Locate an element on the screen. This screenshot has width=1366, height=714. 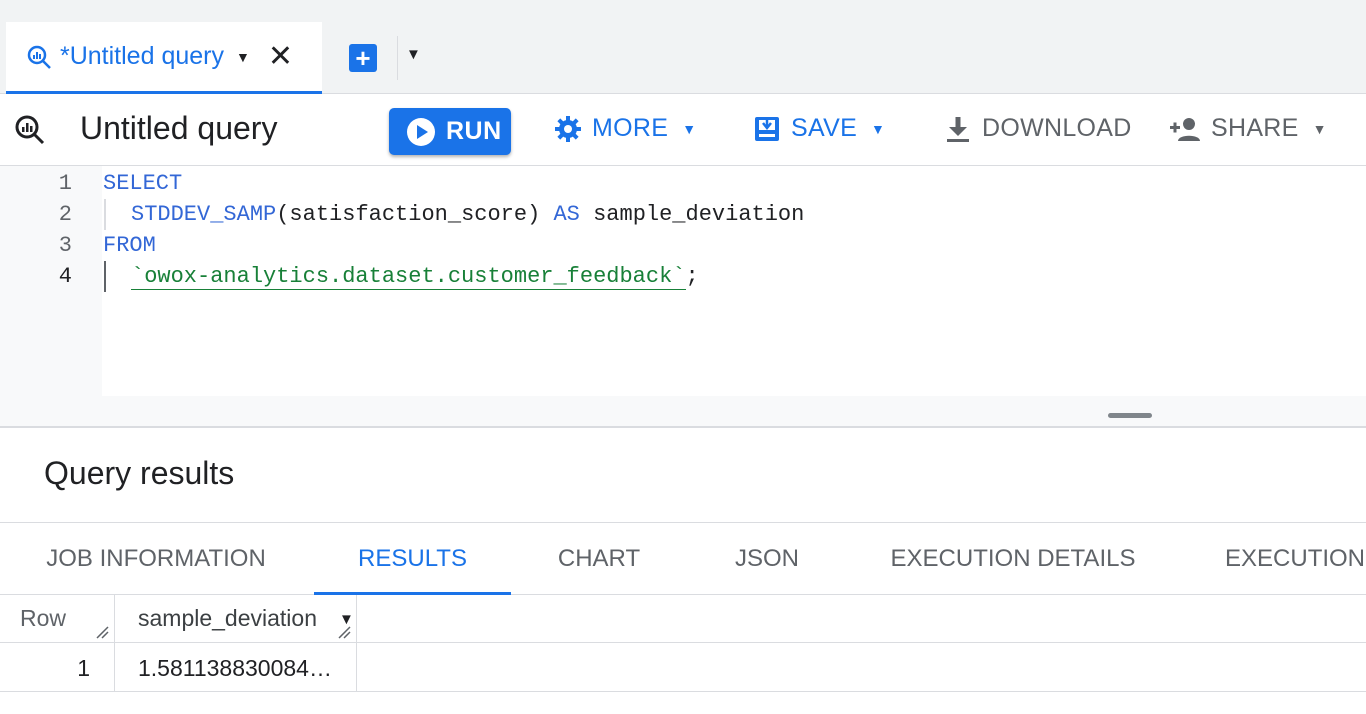
tab-results: RESULTS is located at coordinates (412, 559).